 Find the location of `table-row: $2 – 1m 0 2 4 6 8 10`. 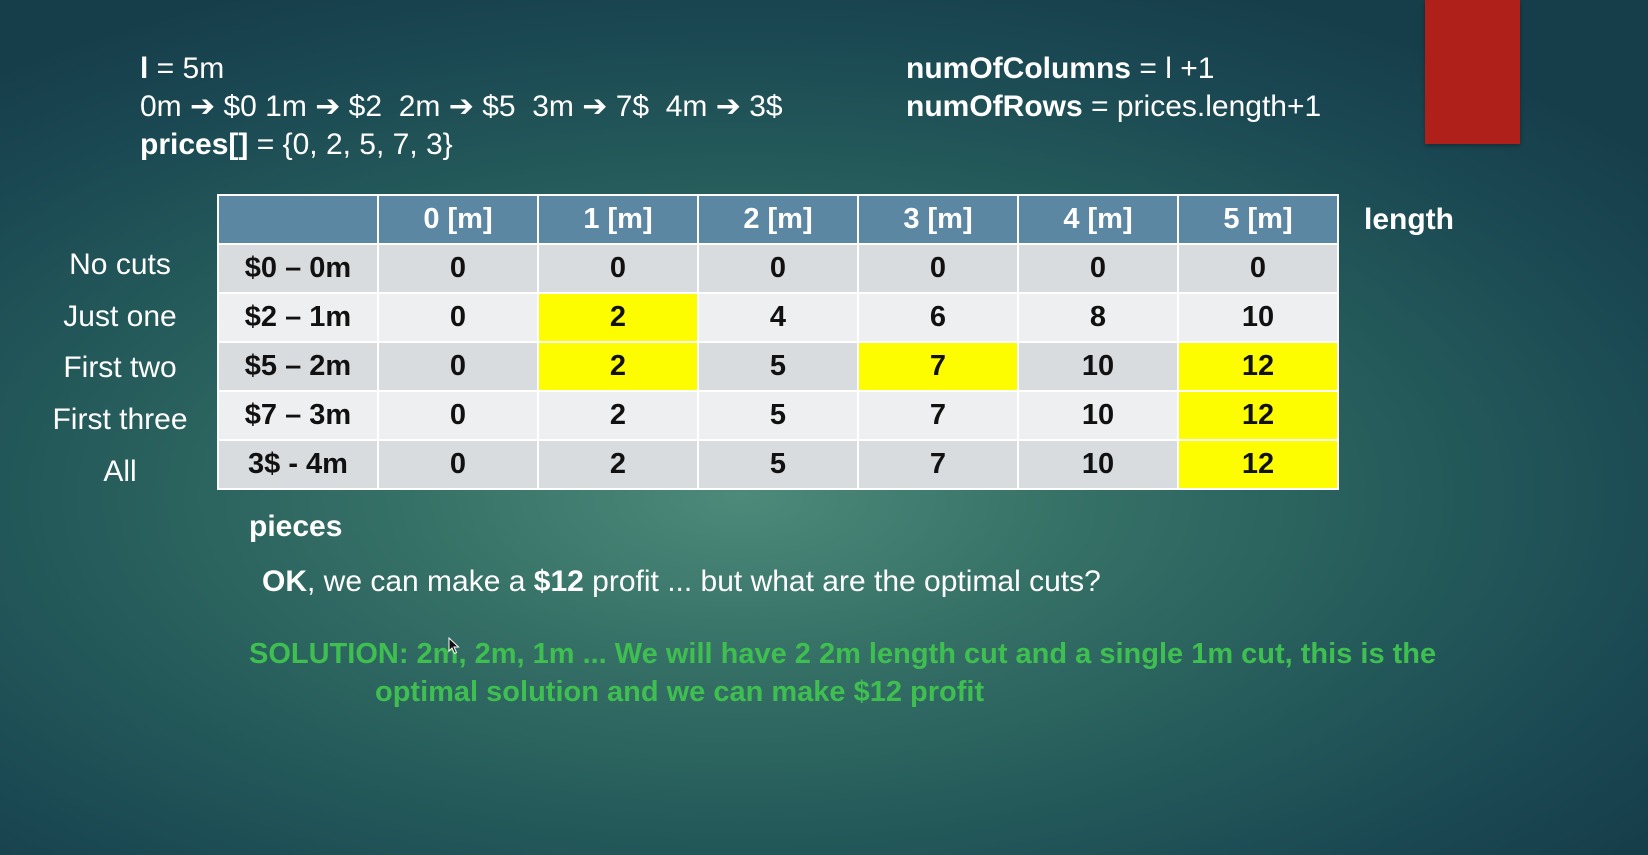

table-row: $2 – 1m 0 2 4 6 8 10 is located at coordinates (778, 317).